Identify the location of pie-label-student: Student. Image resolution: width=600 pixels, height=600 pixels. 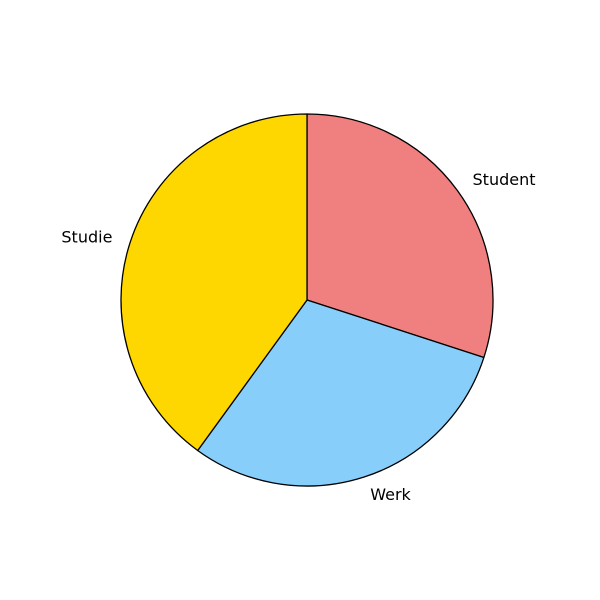
(504, 179).